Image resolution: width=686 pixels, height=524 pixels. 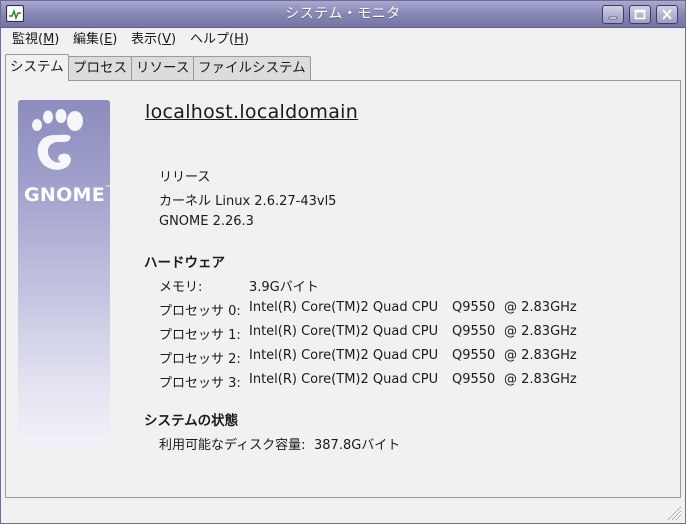 I want to click on gnome-banner: GNOME™, so click(x=65, y=273).